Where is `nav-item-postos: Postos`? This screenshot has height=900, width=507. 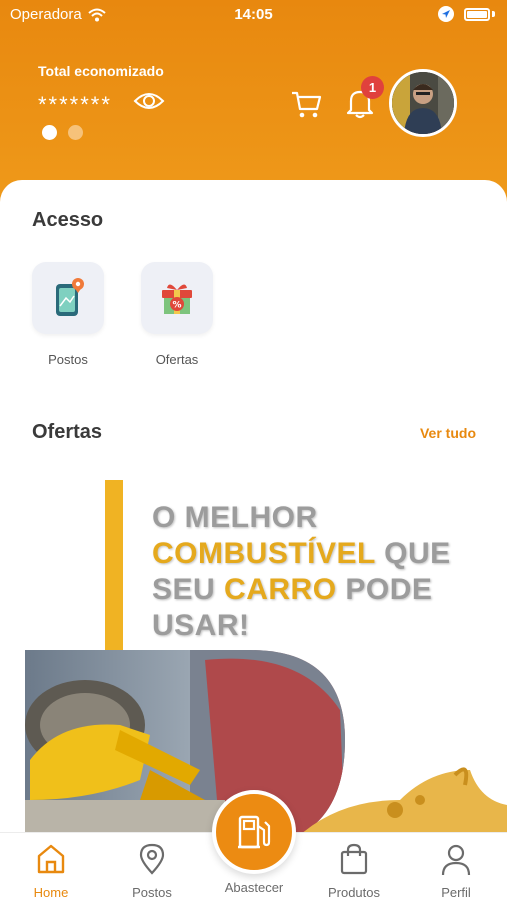
nav-item-postos: Postos is located at coordinates (152, 866).